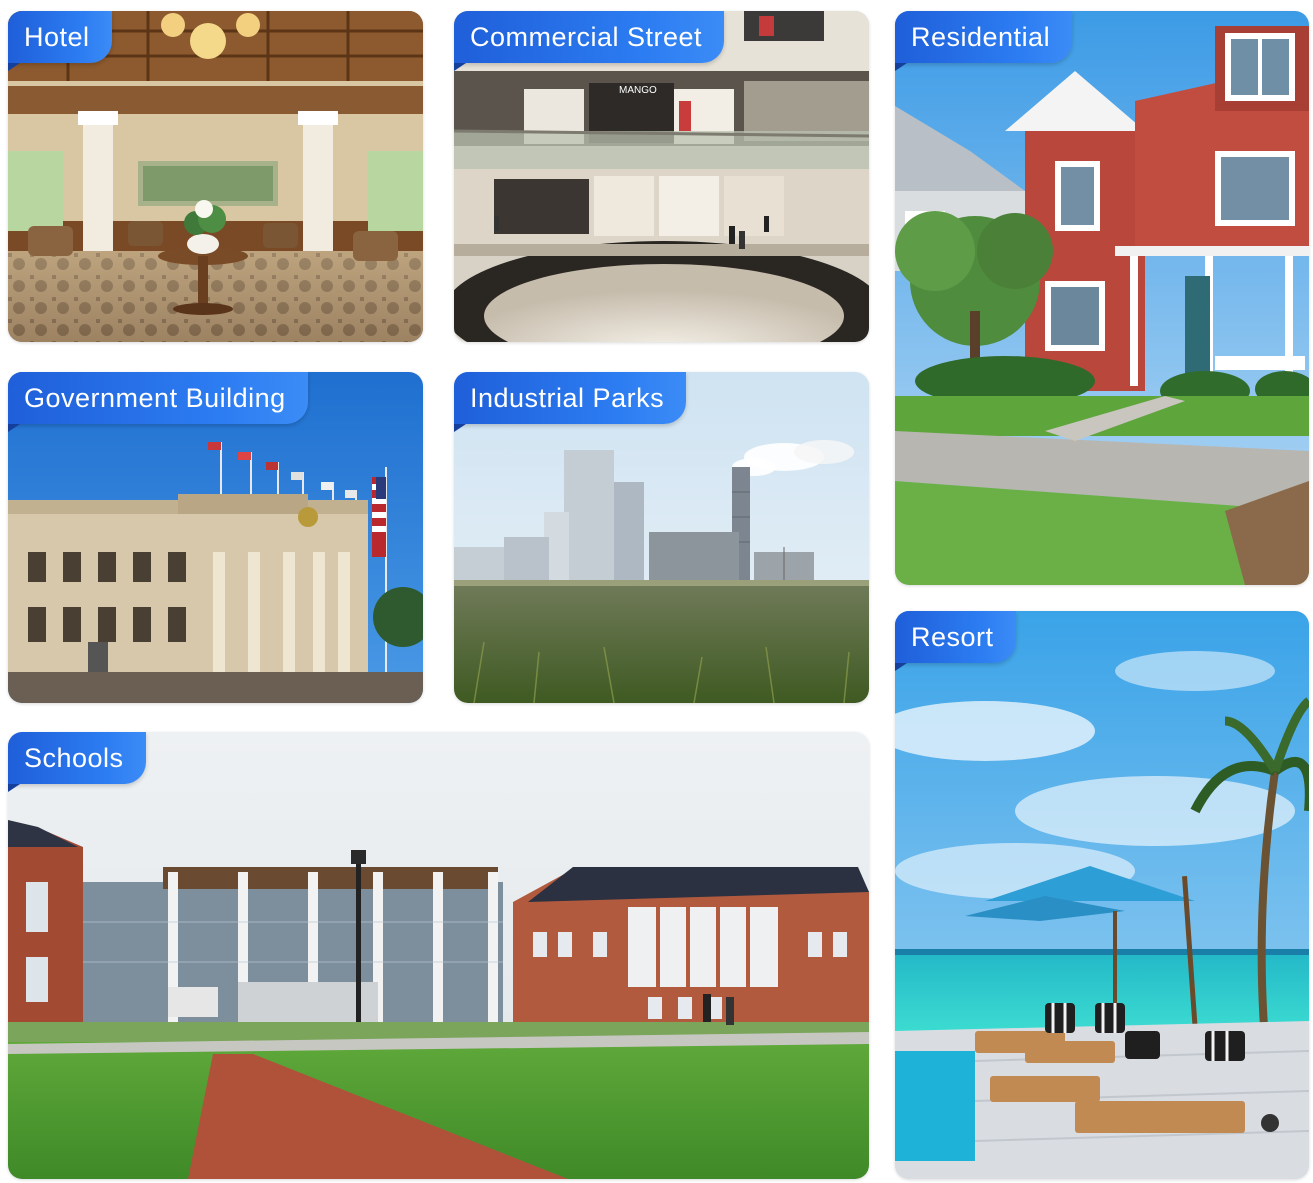 This screenshot has height=1183, width=1313. What do you see at coordinates (638, 90) in the screenshot?
I see `mango-sign: MANGO` at bounding box center [638, 90].